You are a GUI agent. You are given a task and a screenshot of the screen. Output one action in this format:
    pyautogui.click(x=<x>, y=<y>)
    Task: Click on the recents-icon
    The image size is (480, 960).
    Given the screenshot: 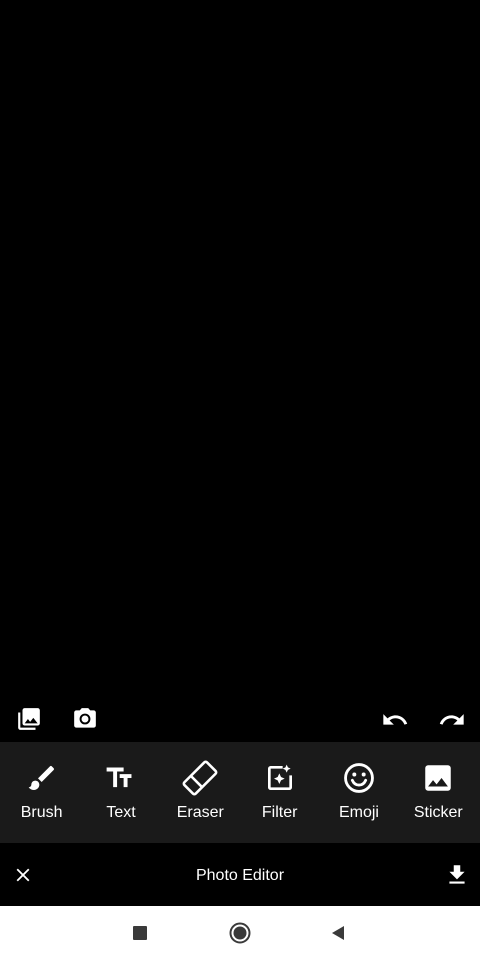 What is the action you would take?
    pyautogui.click(x=140, y=933)
    